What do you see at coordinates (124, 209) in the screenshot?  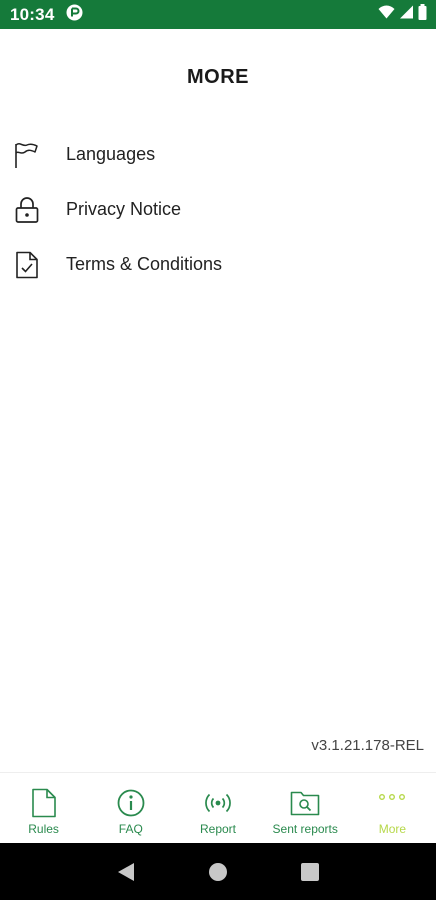 I see `menu-item-label: Privacy Notice` at bounding box center [124, 209].